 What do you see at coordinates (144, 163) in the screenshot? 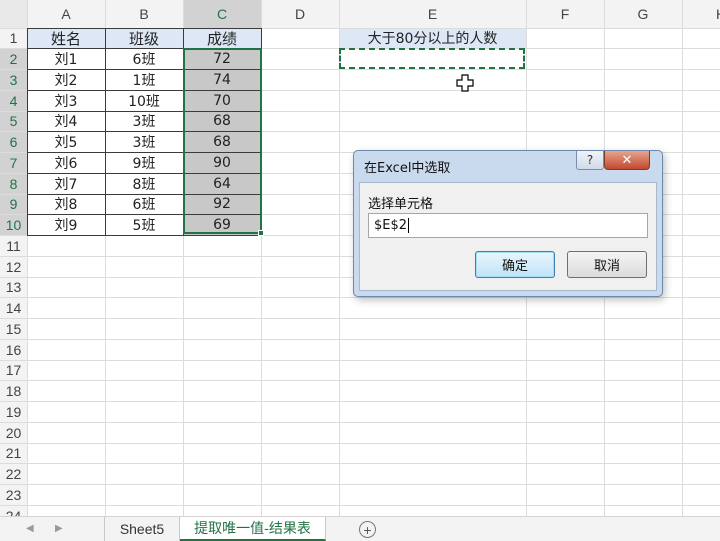
I see `cell-class: 9班` at bounding box center [144, 163].